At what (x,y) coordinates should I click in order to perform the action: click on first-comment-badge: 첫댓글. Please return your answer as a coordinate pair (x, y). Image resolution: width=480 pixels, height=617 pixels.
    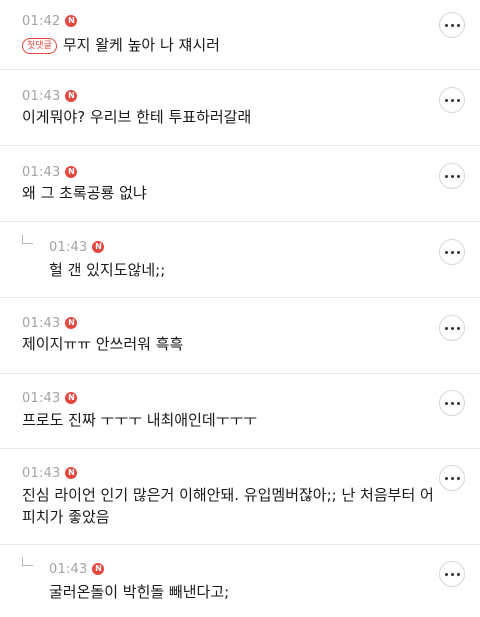
    Looking at the image, I should click on (39, 46).